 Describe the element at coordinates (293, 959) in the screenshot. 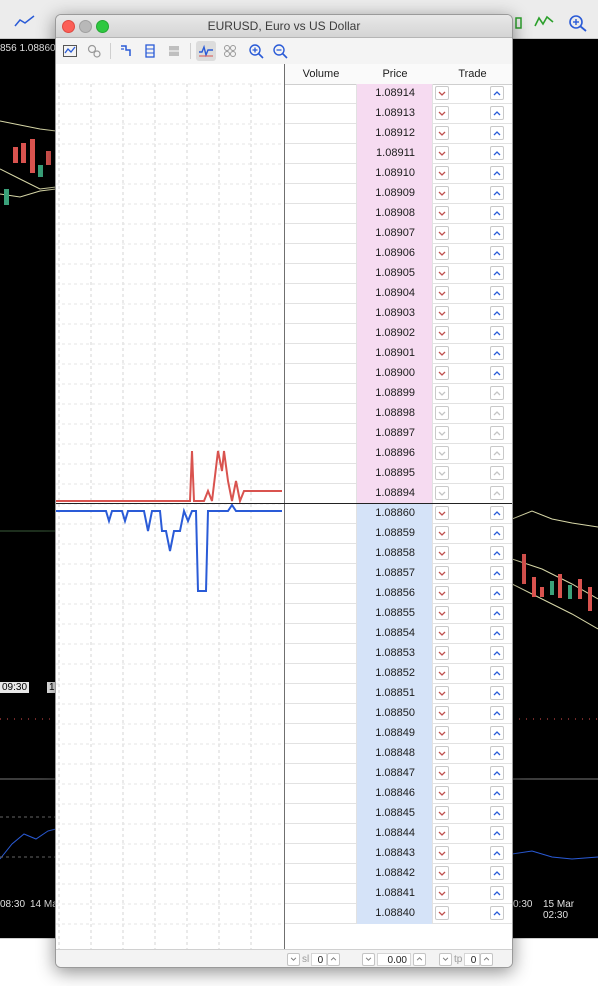

I see `sl-decrease-button` at that location.